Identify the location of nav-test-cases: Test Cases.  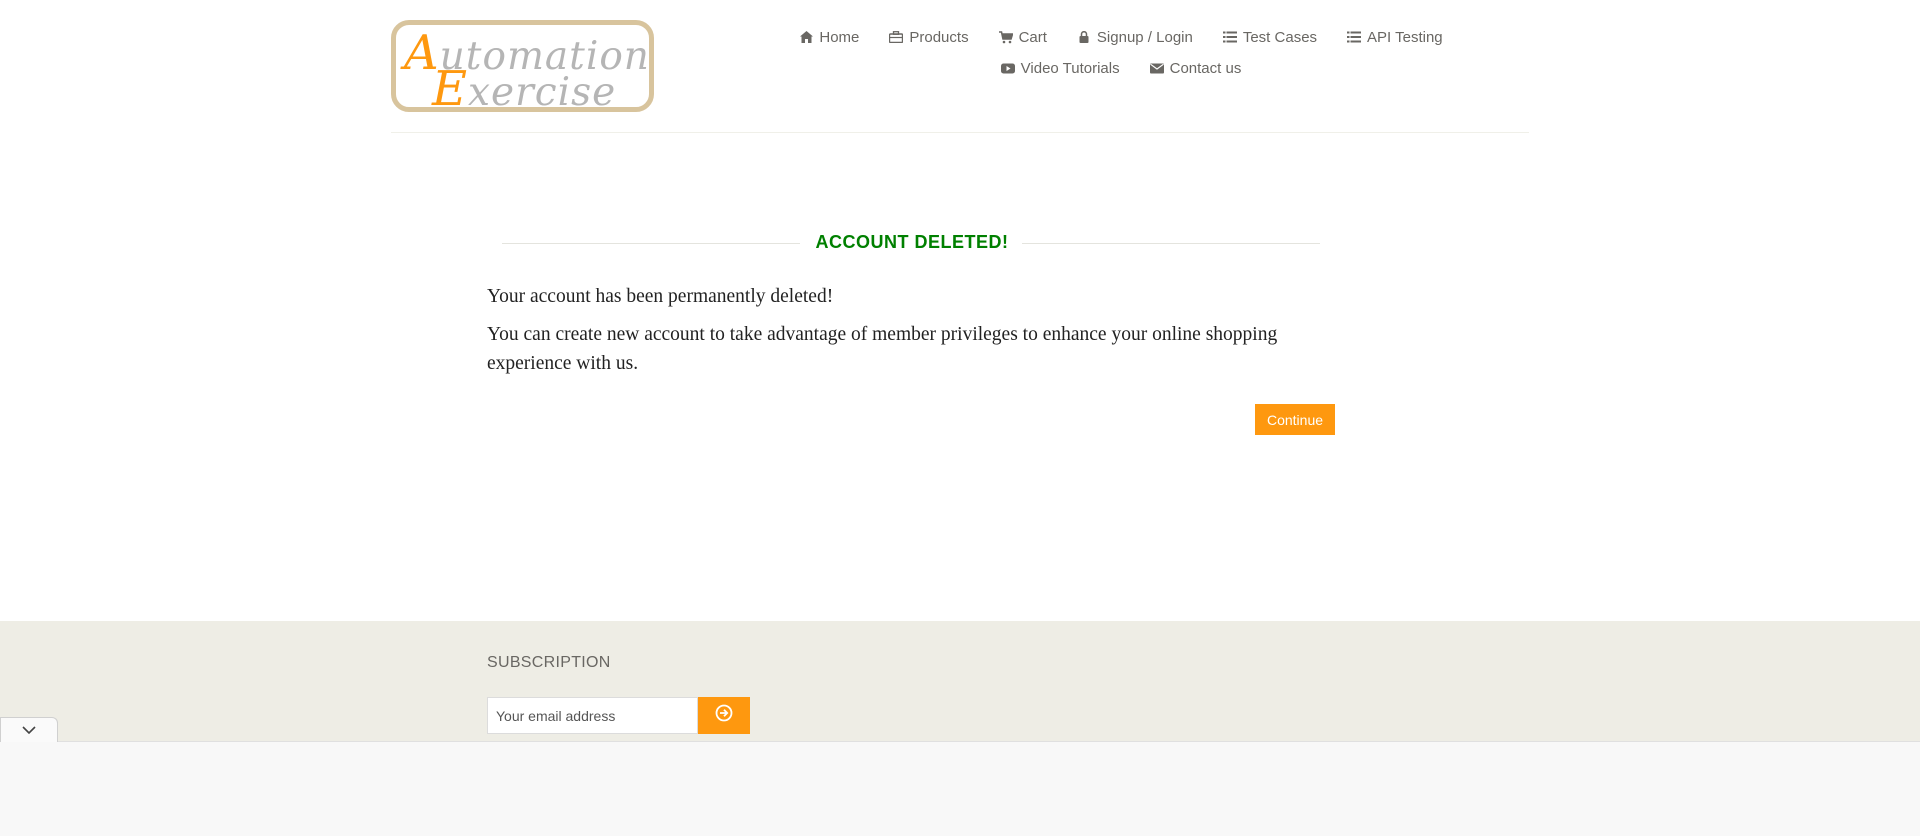
(1270, 37).